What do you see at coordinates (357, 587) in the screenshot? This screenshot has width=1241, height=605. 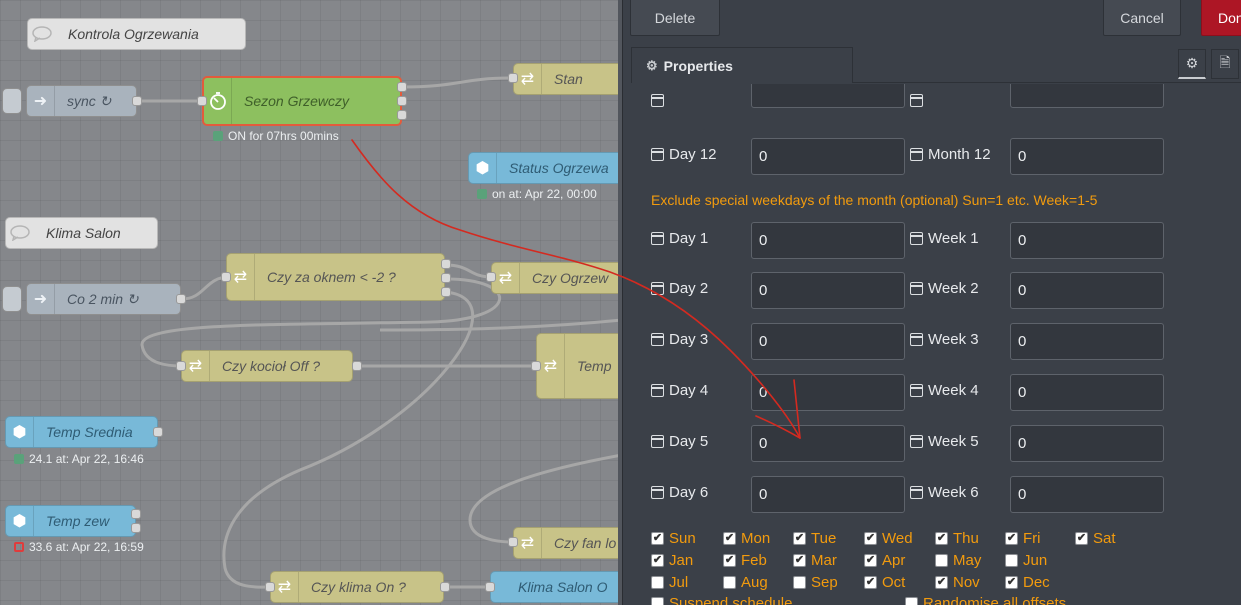 I see `switch-node-czy-klima-on: ⇄ Czy klima On ?` at bounding box center [357, 587].